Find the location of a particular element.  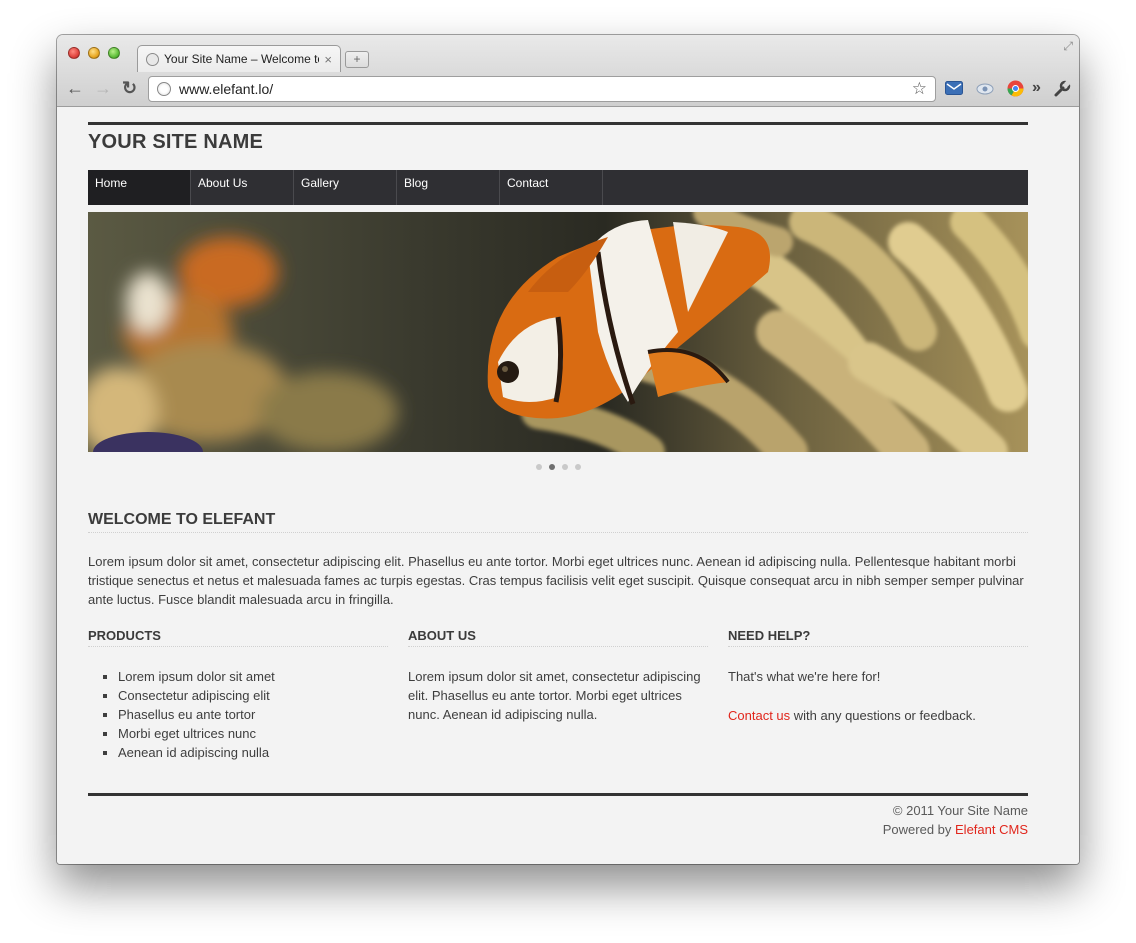

browser-toolbar: ← → ↻ www.elefant.lo/ ☆ » is located at coordinates (568, 89).